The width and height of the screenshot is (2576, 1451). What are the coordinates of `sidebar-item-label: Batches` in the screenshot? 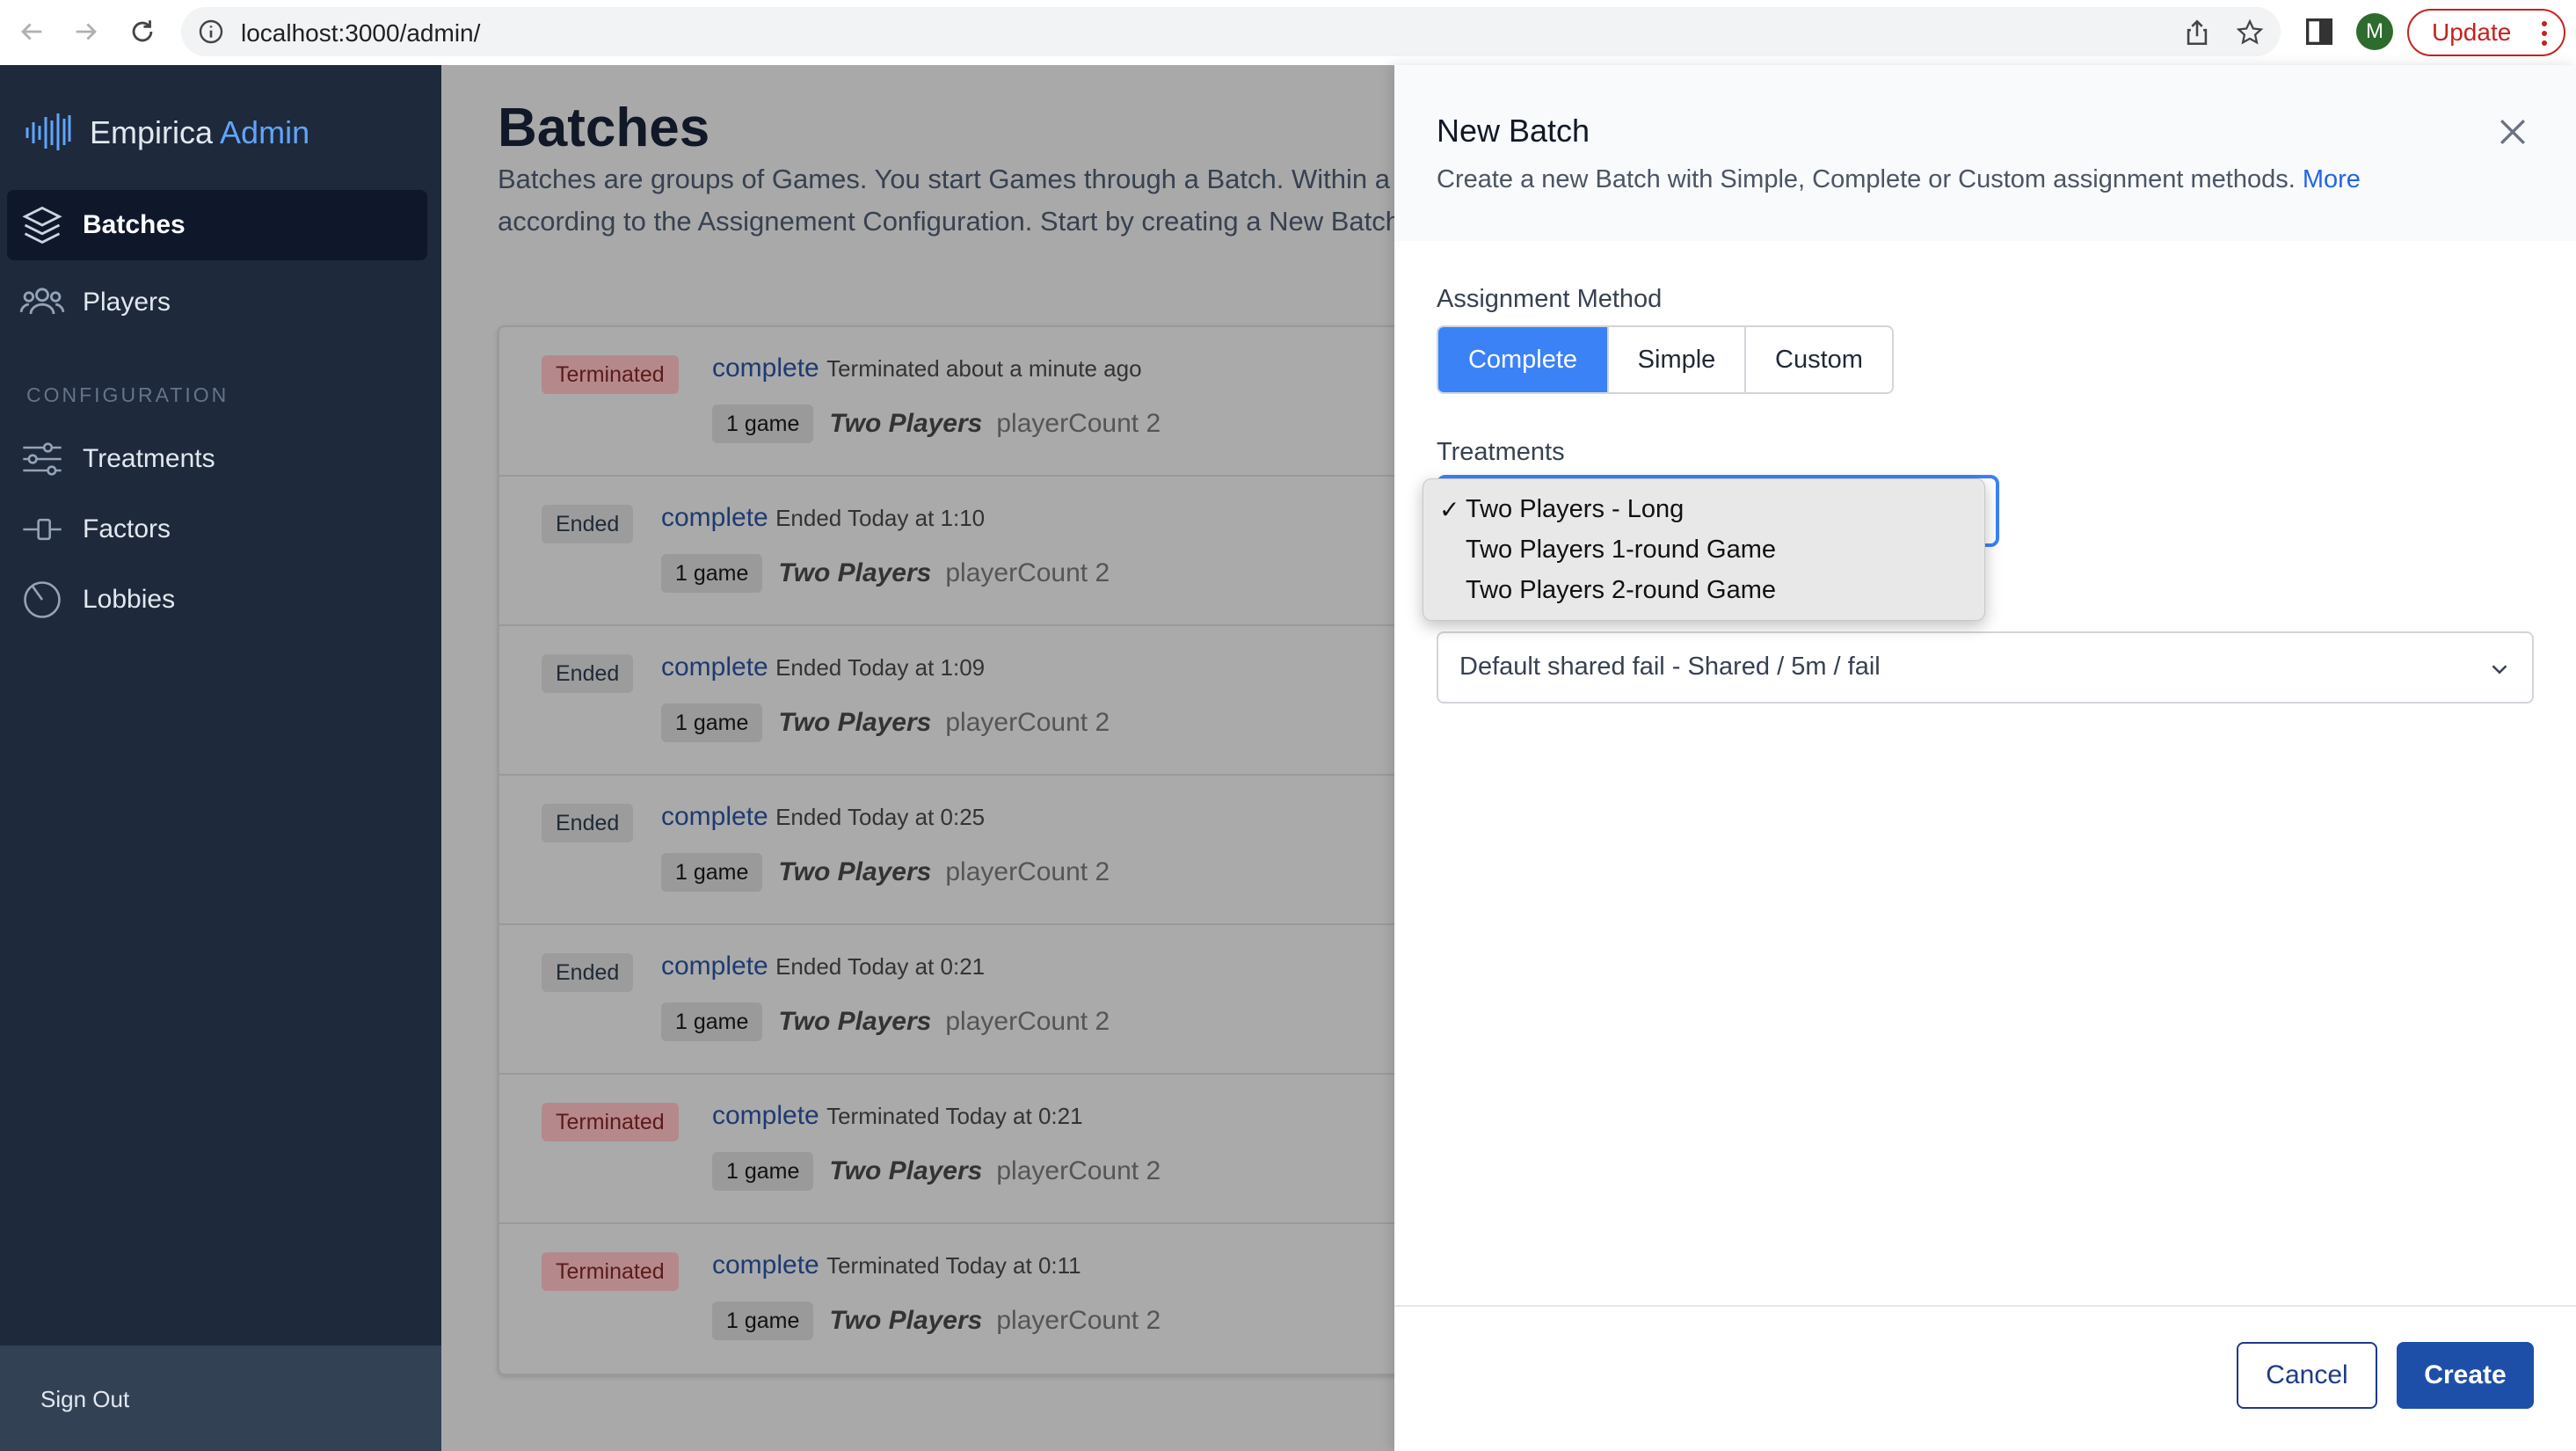 It's located at (134, 224).